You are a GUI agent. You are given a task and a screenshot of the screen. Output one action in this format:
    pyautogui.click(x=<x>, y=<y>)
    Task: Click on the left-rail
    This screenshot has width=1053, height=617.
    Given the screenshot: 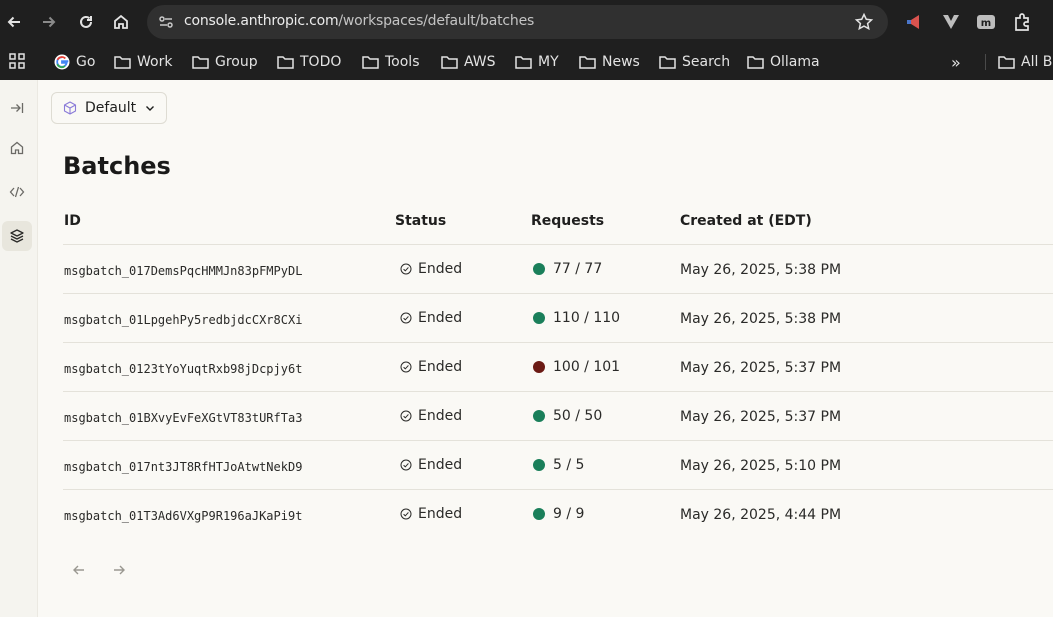 What is the action you would take?
    pyautogui.click(x=19, y=348)
    